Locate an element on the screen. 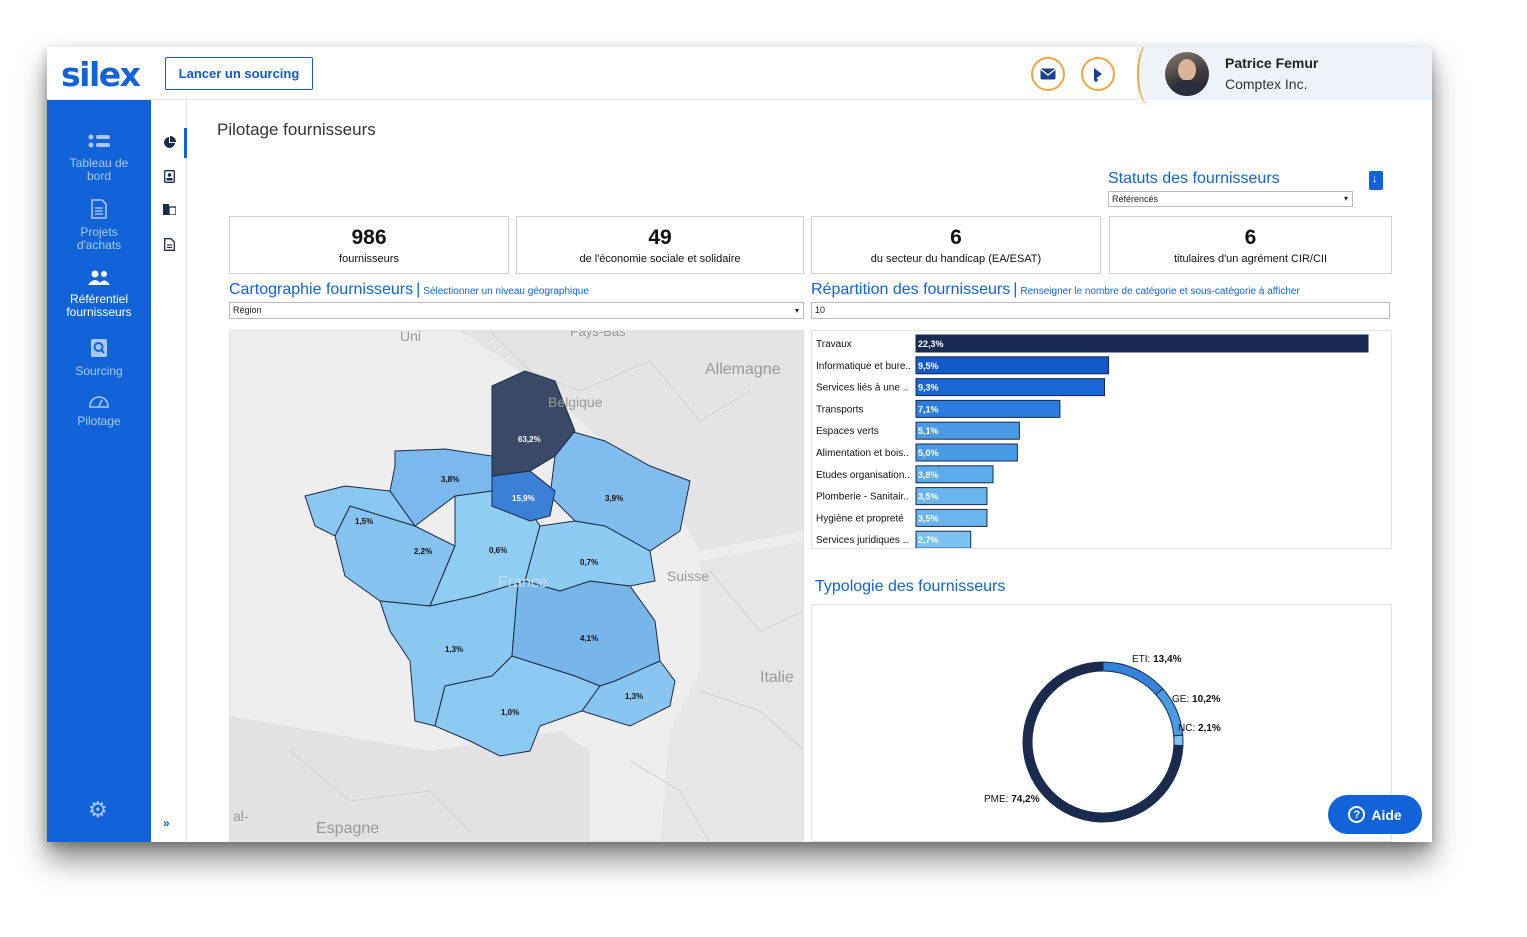 The width and height of the screenshot is (1527, 937). map-label-belgique: Belgique is located at coordinates (575, 402).